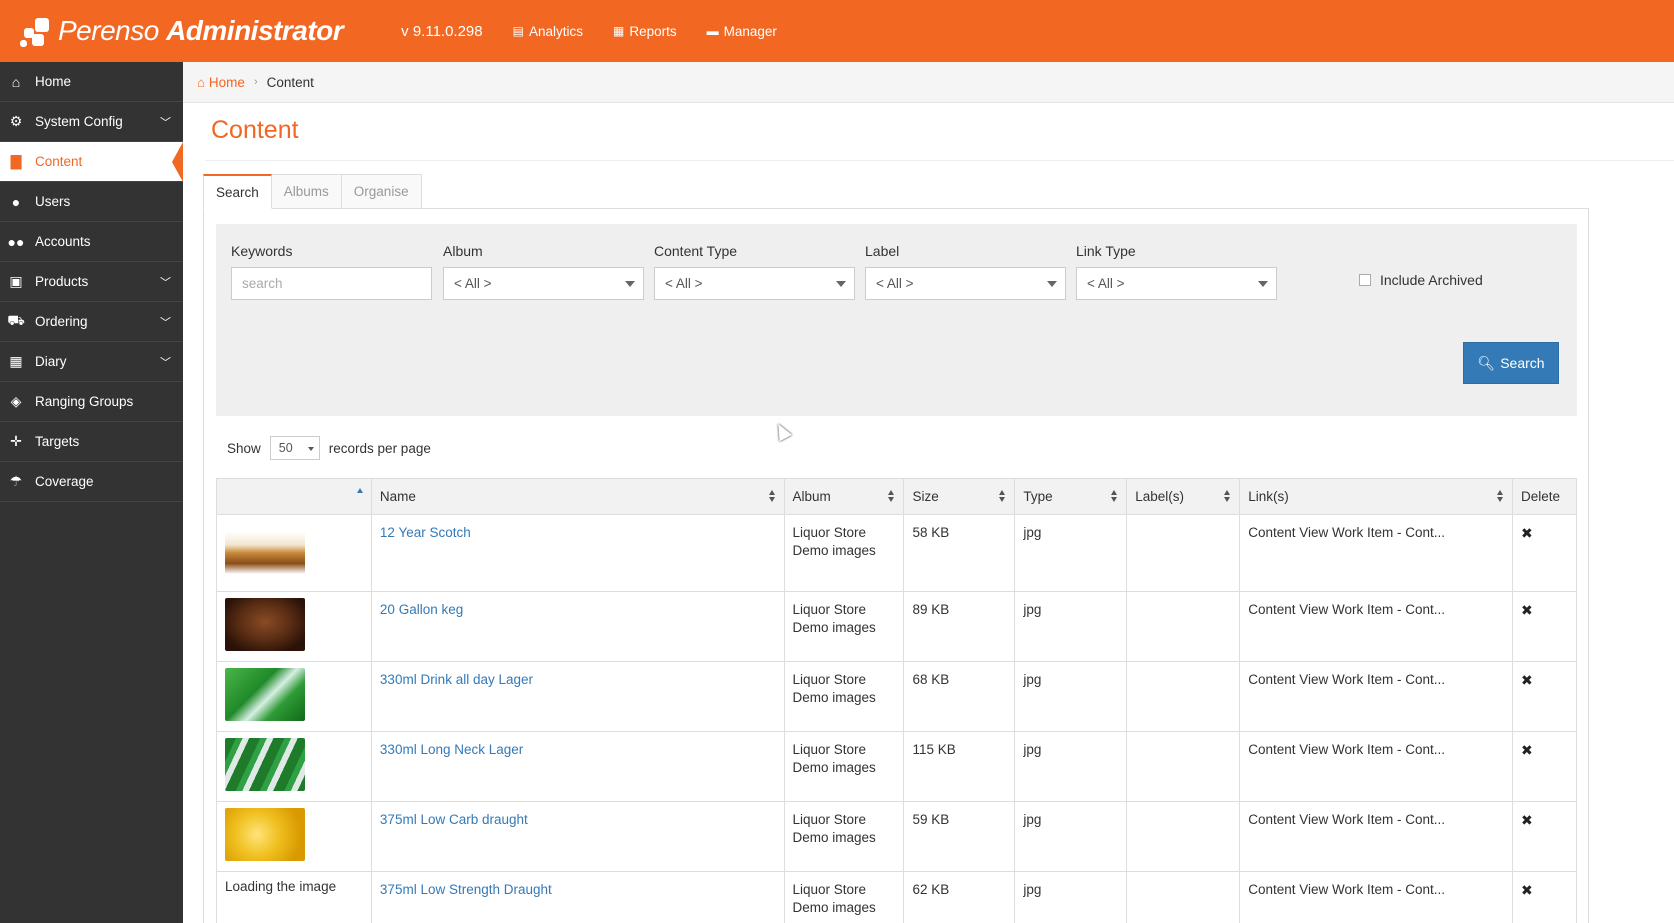  Describe the element at coordinates (844, 496) in the screenshot. I see `column-header-album: Album` at that location.